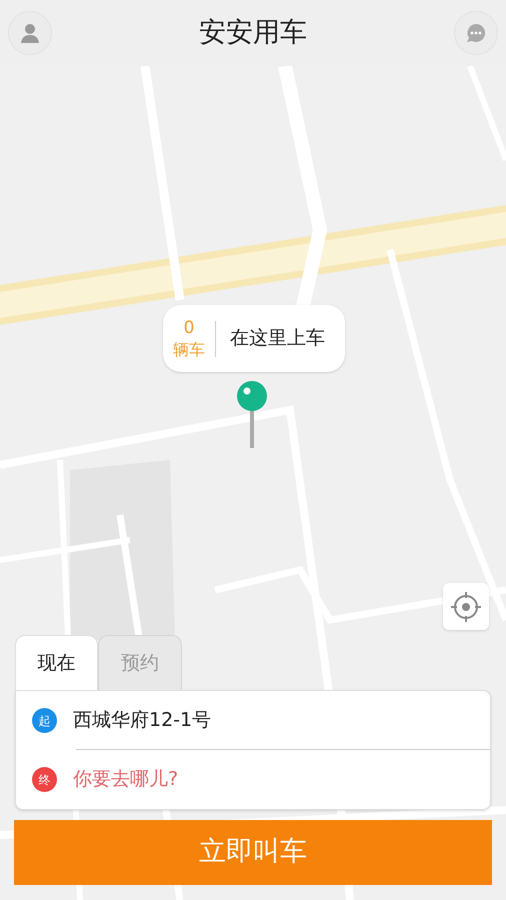  Describe the element at coordinates (56, 662) in the screenshot. I see `tab: 现在` at that location.